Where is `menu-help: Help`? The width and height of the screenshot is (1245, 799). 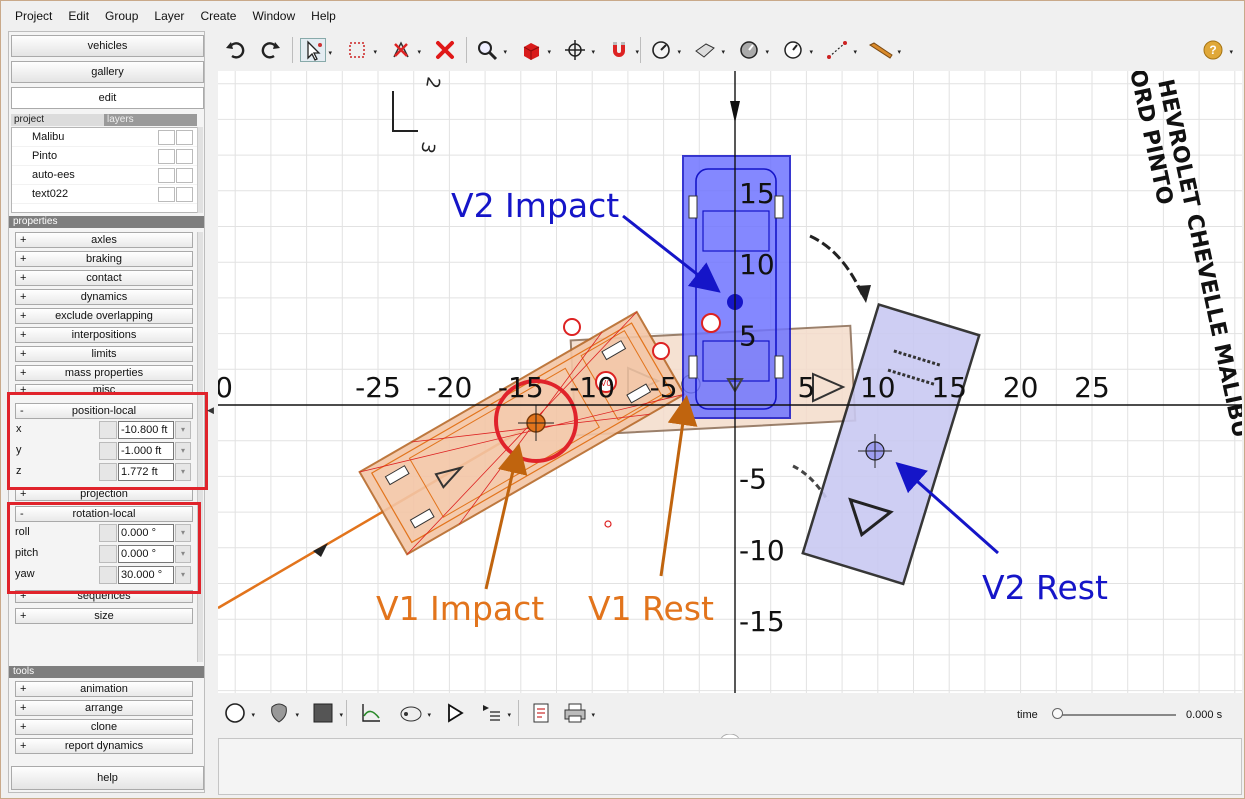 menu-help: Help is located at coordinates (323, 16).